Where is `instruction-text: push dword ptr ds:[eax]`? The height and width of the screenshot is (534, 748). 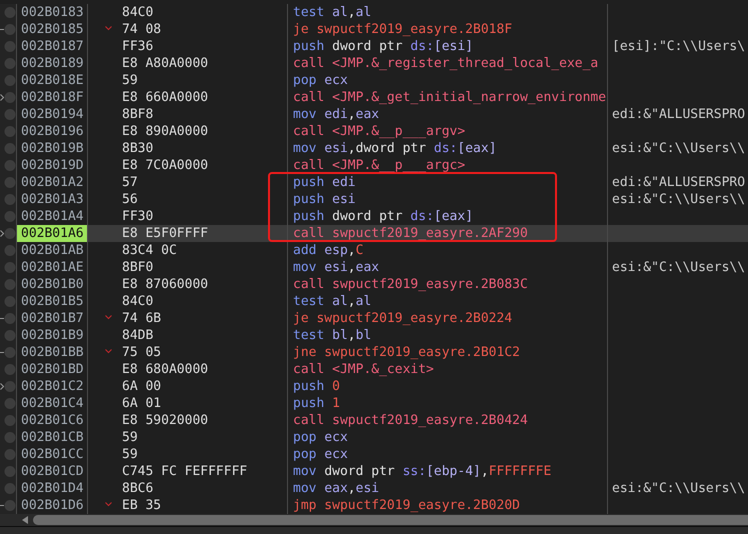
instruction-text: push dword ptr ds:[eax] is located at coordinates (383, 216).